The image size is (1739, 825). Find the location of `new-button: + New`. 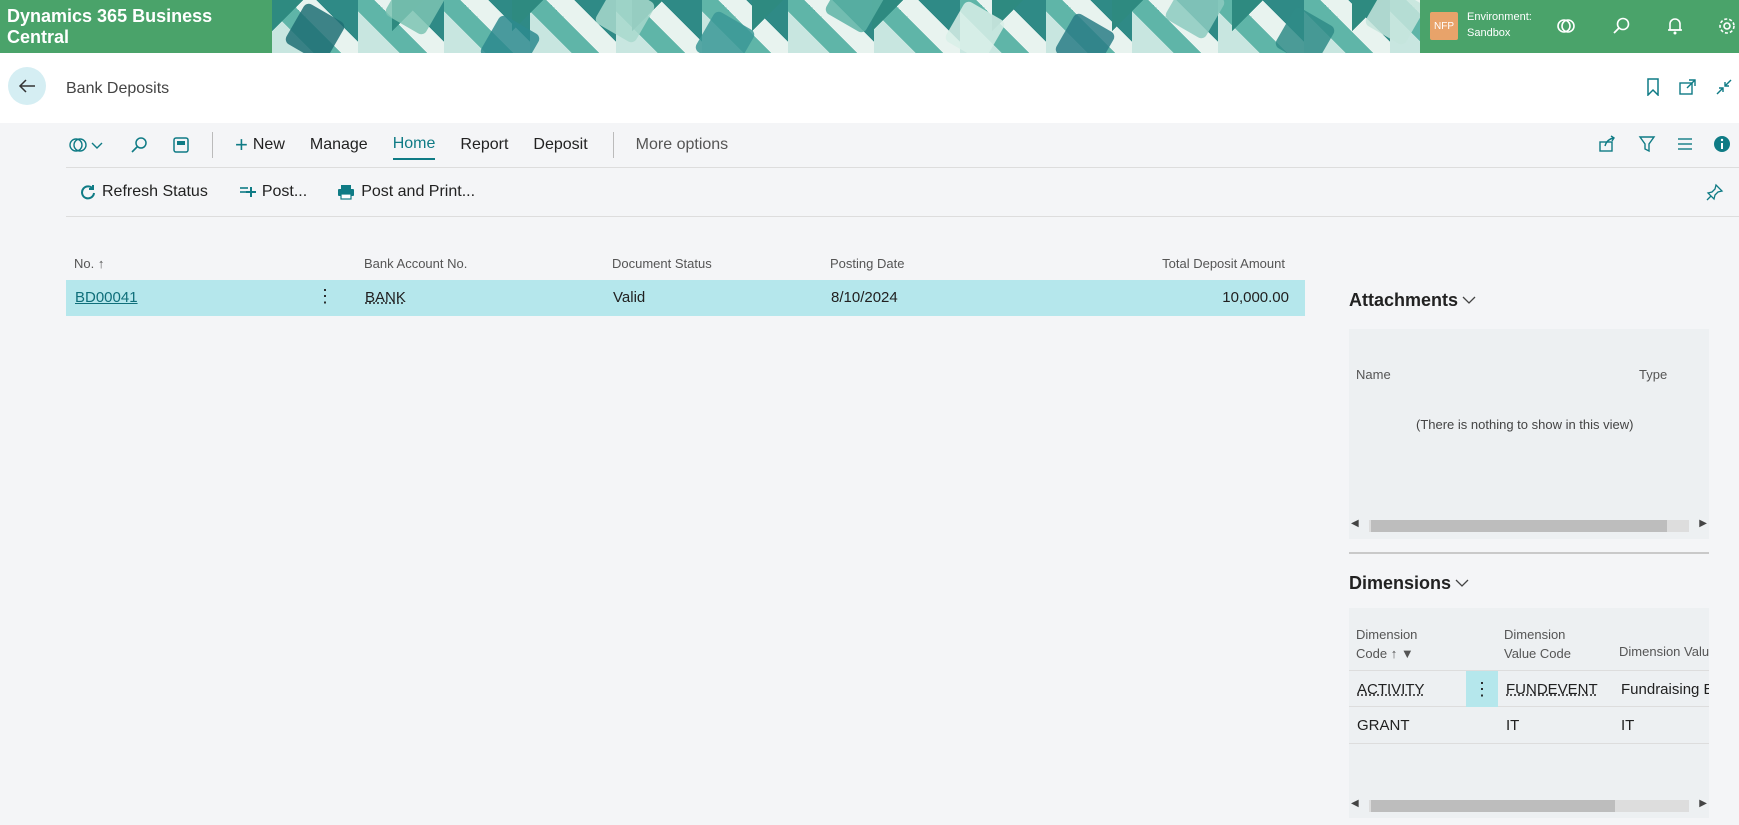

new-button: + New is located at coordinates (260, 145).